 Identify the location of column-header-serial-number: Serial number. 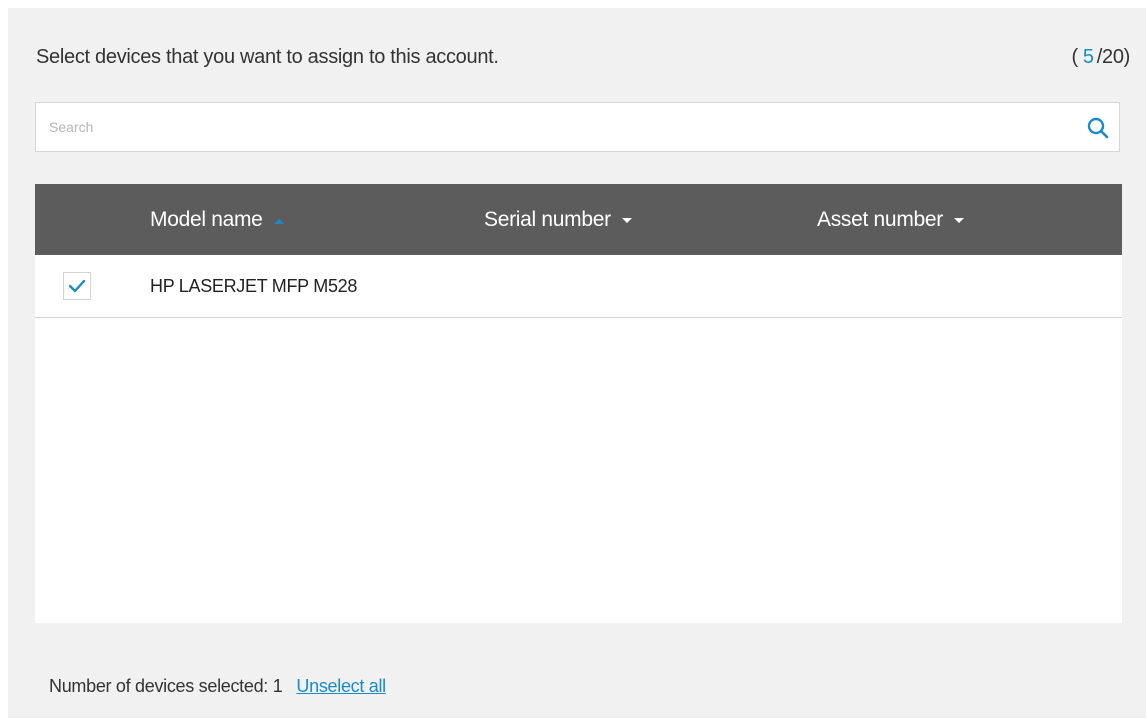
(558, 219).